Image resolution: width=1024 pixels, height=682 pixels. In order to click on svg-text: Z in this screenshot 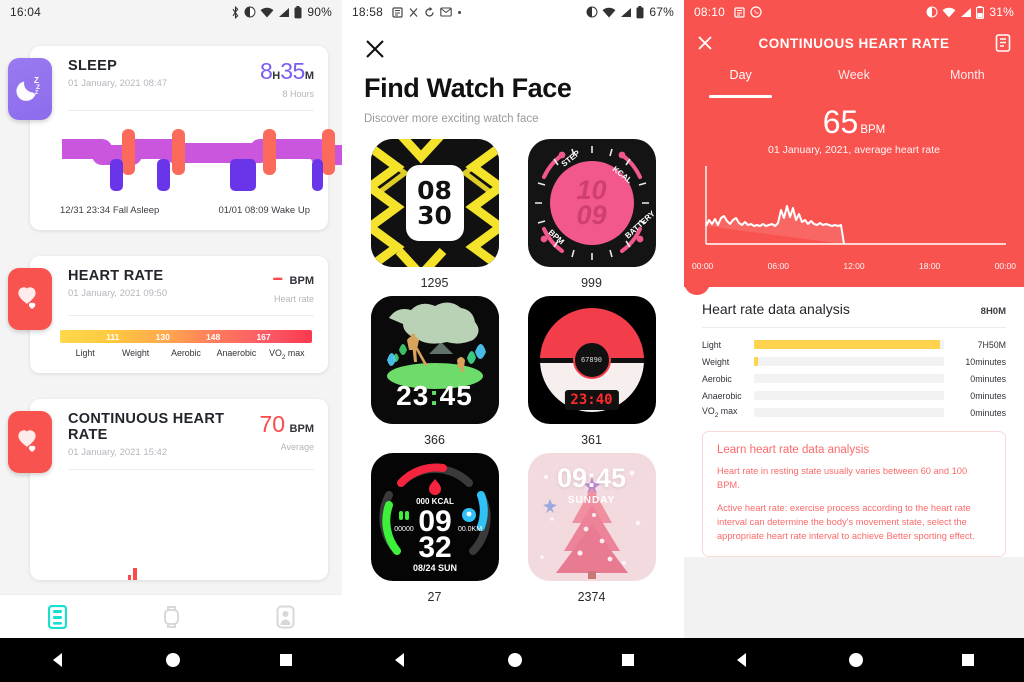, I will do `click(36, 93)`.